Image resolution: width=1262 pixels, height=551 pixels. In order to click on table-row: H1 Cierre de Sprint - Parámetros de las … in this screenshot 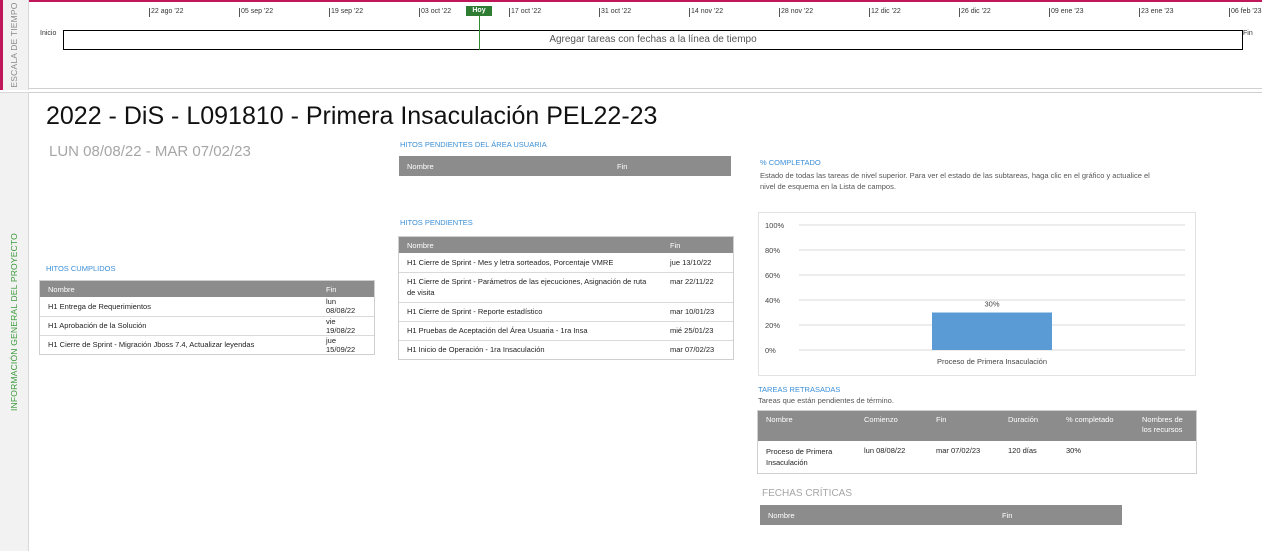, I will do `click(566, 287)`.